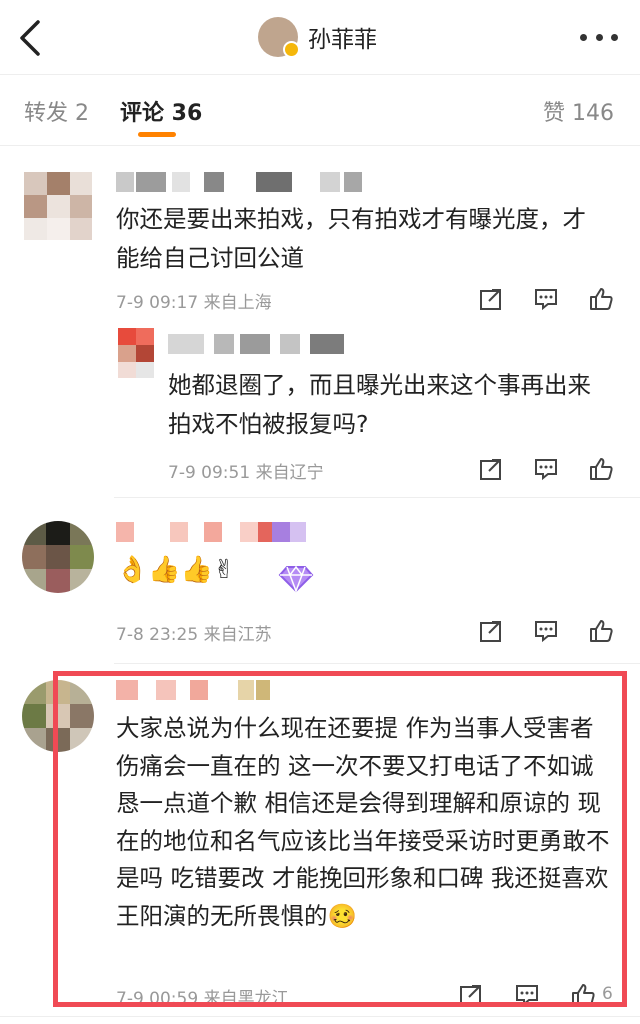 This screenshot has width=640, height=1024. Describe the element at coordinates (194, 303) in the screenshot. I see `comment-meta: 7-9 09:17 来自上海` at that location.